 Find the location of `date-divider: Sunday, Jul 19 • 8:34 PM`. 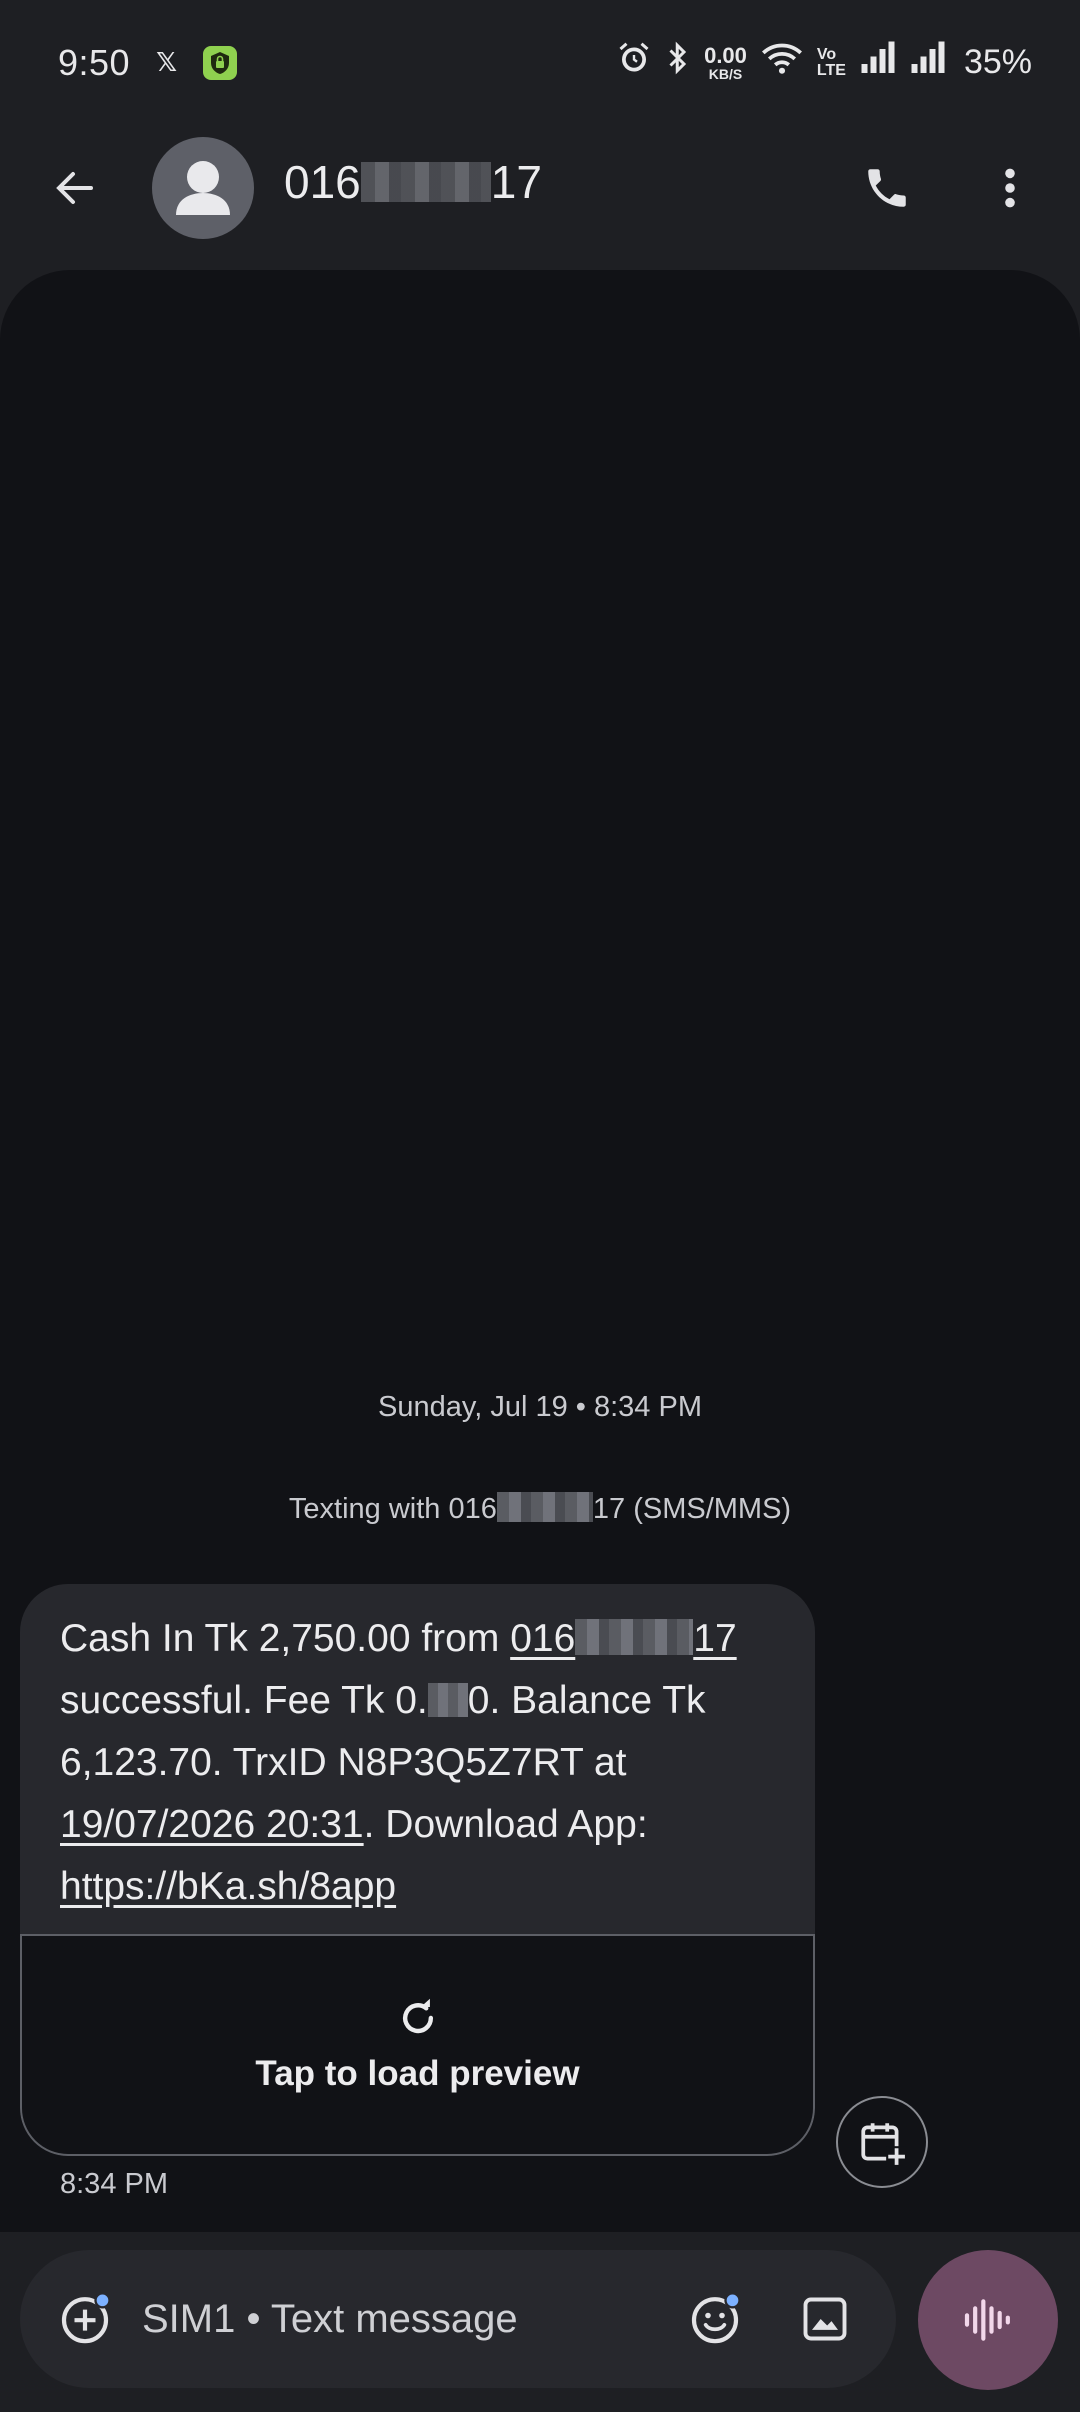

date-divider: Sunday, Jul 19 • 8:34 PM is located at coordinates (540, 1407).